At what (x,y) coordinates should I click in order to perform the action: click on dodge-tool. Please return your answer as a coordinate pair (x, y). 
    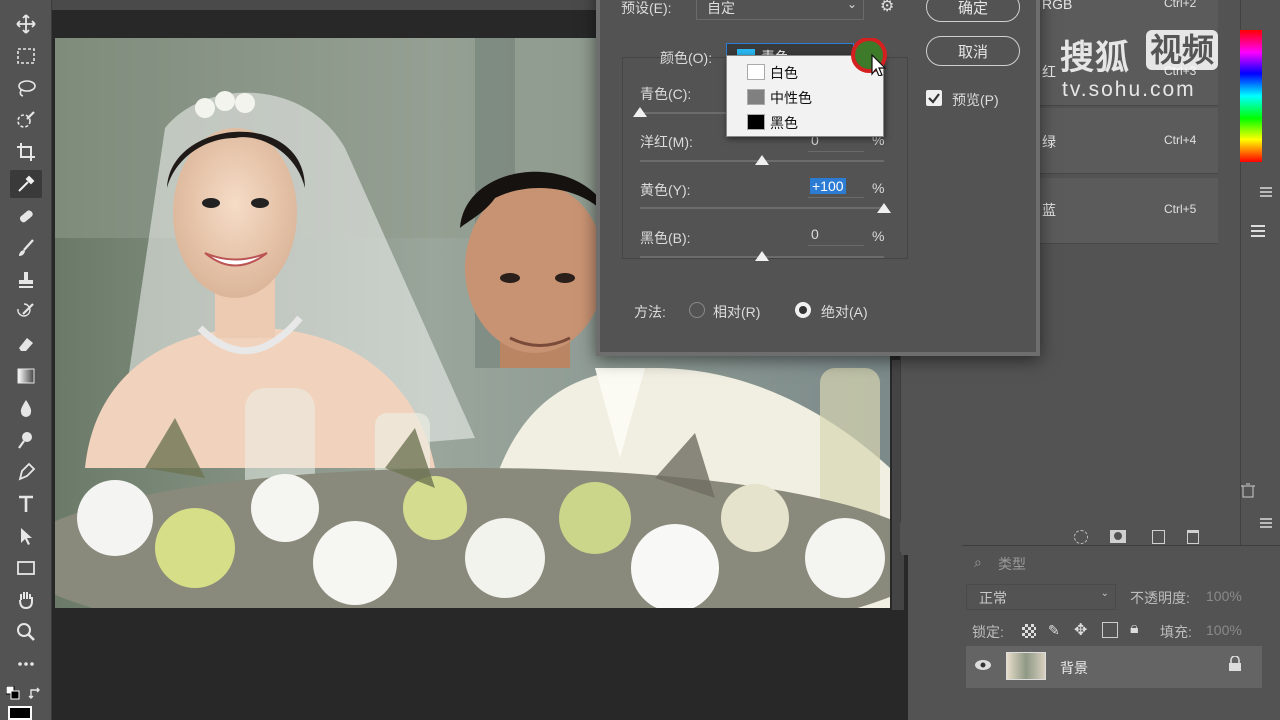
    Looking at the image, I should click on (26, 440).